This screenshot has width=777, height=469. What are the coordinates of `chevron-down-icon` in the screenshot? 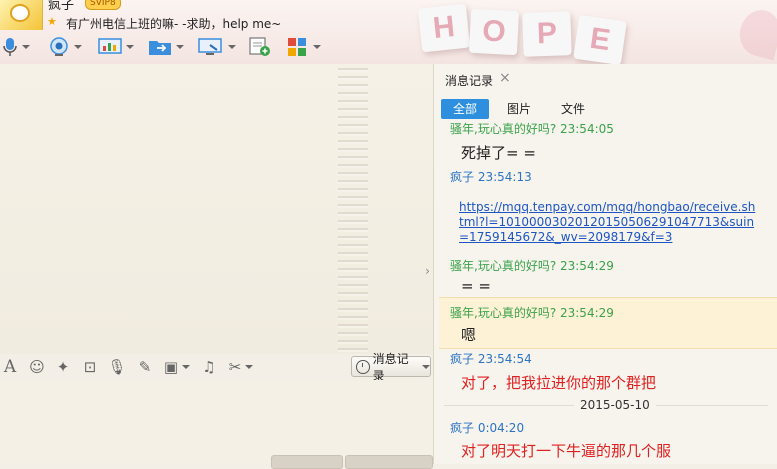 It's located at (426, 366).